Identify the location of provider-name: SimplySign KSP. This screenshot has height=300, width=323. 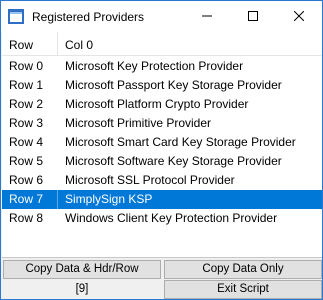
(190, 199).